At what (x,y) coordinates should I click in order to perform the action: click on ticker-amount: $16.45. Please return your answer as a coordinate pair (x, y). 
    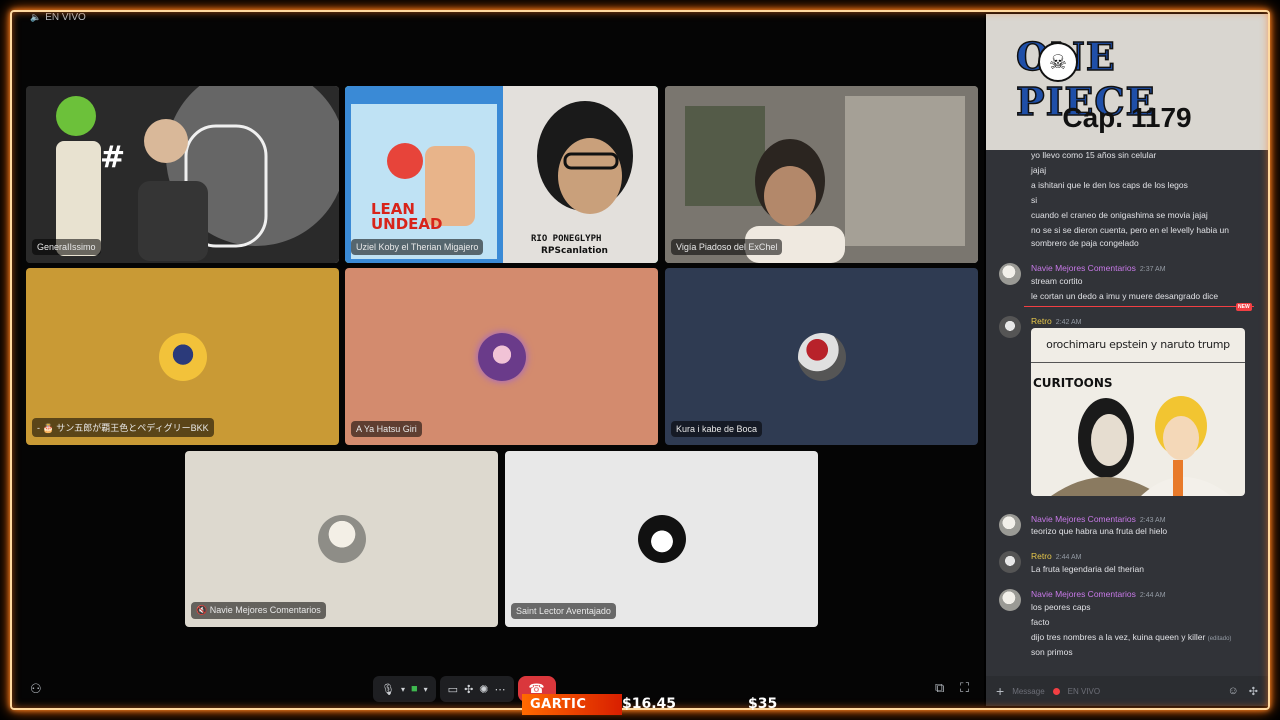
    Looking at the image, I should click on (649, 704).